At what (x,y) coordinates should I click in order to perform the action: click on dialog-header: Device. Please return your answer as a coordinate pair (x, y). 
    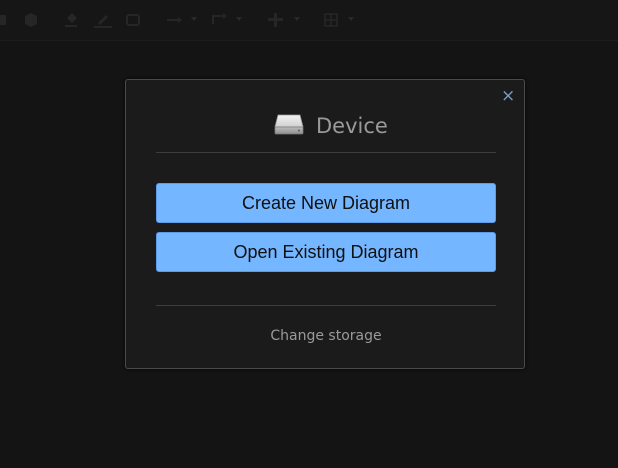
    Looking at the image, I should click on (326, 126).